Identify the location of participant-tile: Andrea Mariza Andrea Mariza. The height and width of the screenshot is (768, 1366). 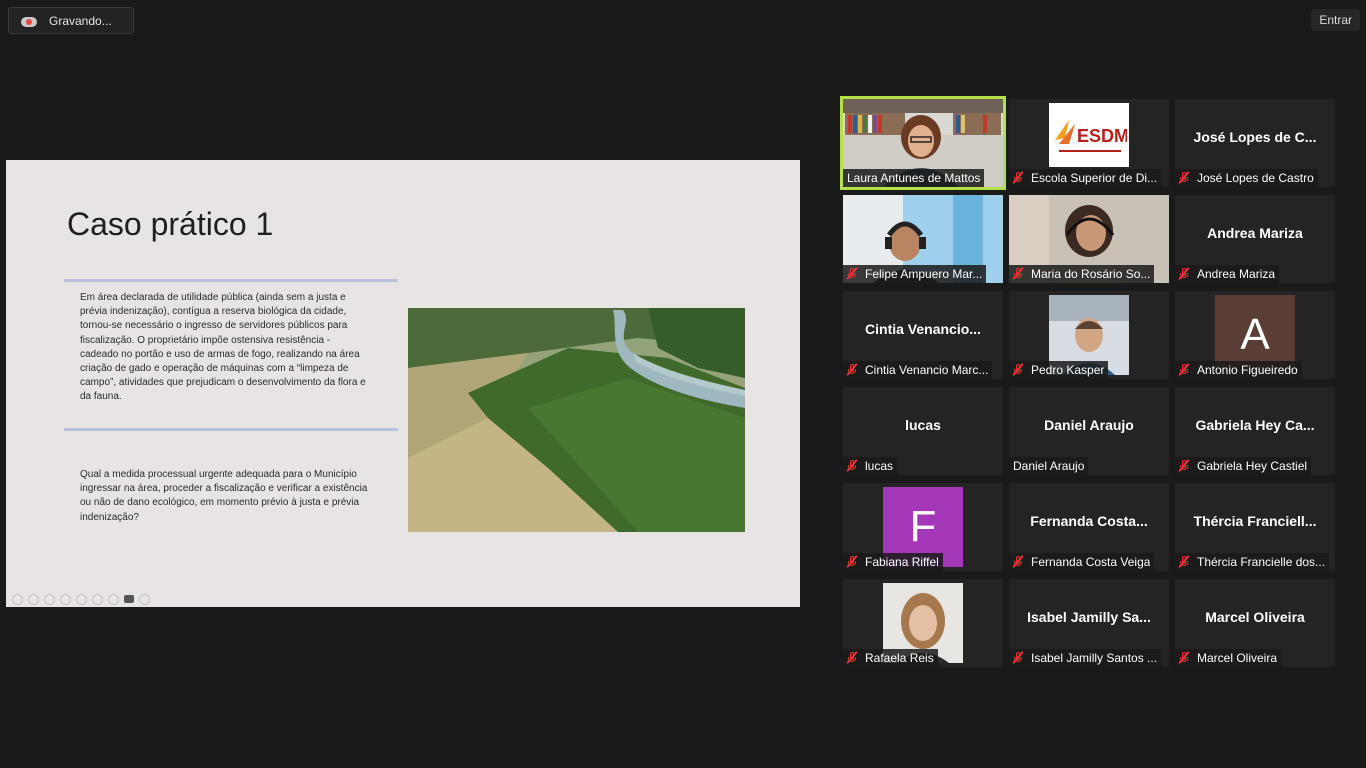
(1255, 239).